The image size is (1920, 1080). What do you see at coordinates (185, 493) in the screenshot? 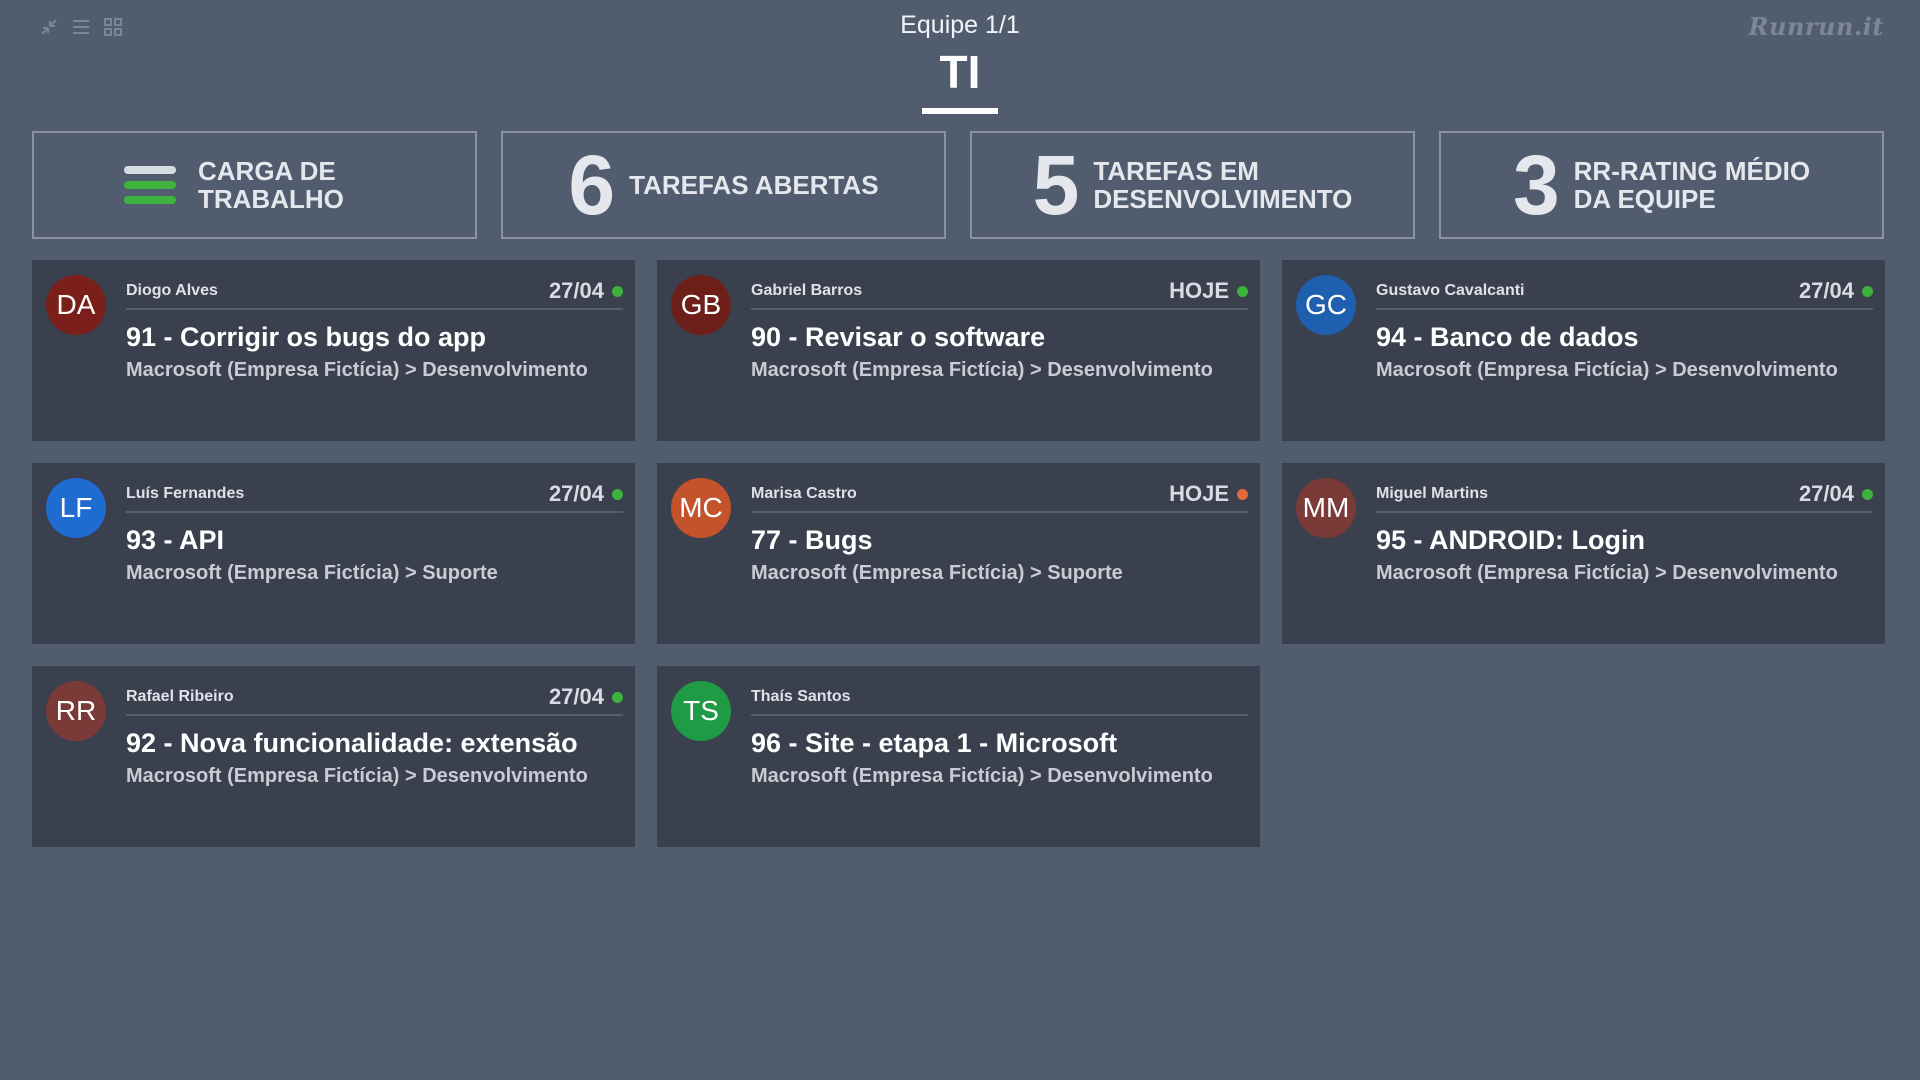
I see `assignee-name: Luís Fernandes` at bounding box center [185, 493].